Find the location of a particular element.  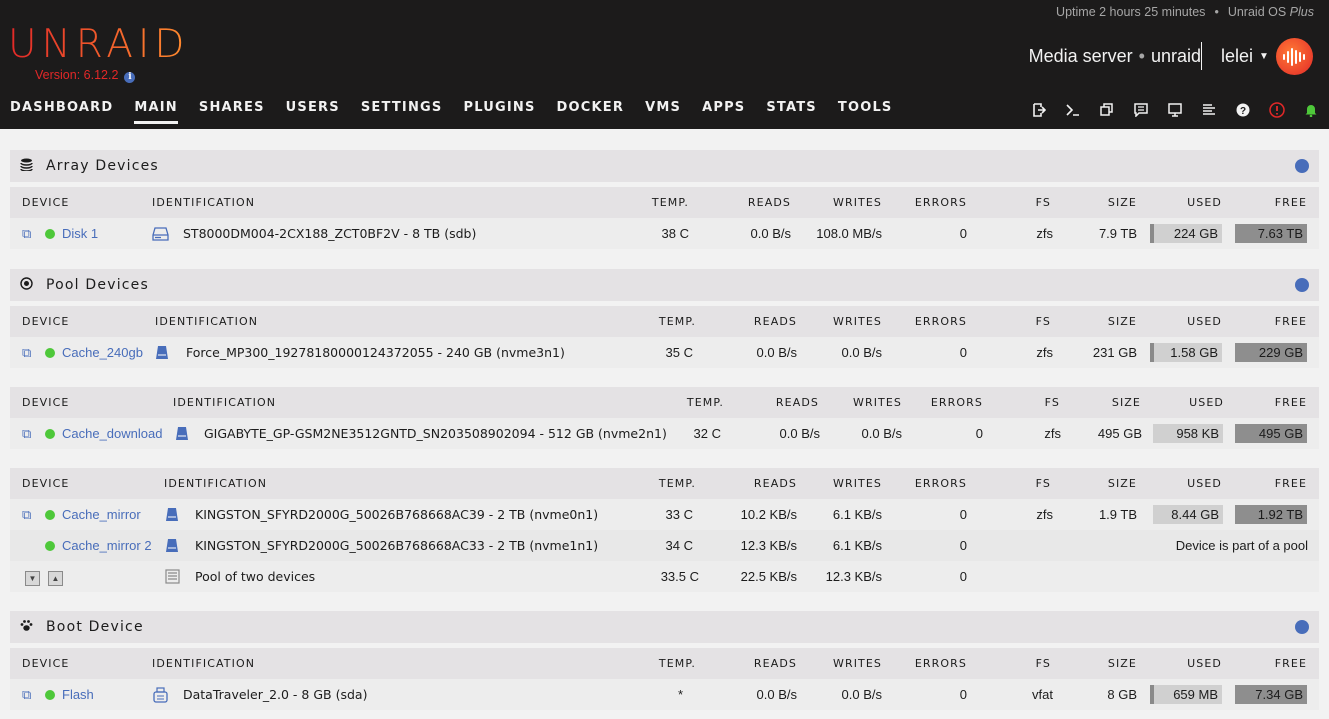

col-writes: WRITES is located at coordinates (857, 483).